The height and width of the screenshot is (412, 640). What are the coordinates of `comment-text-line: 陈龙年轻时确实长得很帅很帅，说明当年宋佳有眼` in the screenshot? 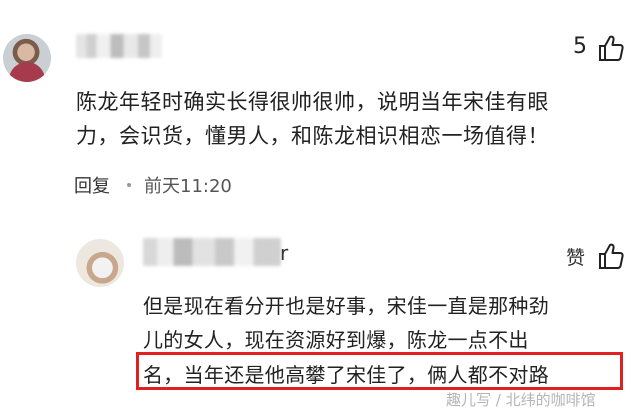 It's located at (312, 102).